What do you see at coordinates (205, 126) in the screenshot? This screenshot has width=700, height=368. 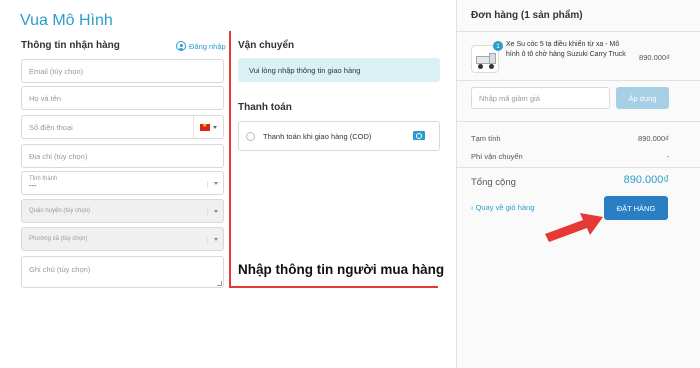 I see `vietnam-flag-icon` at bounding box center [205, 126].